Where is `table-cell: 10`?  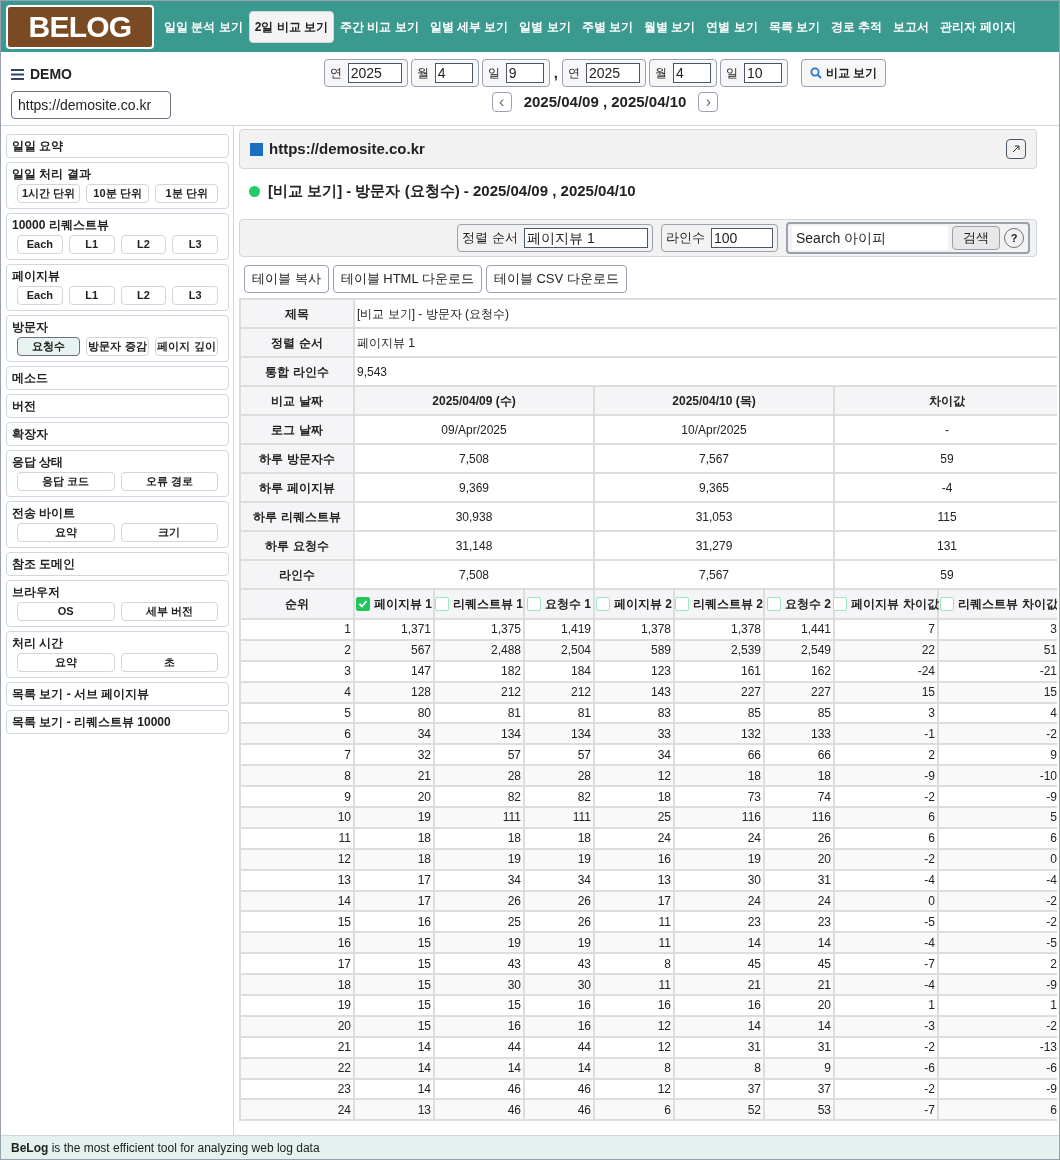 table-cell: 10 is located at coordinates (297, 817).